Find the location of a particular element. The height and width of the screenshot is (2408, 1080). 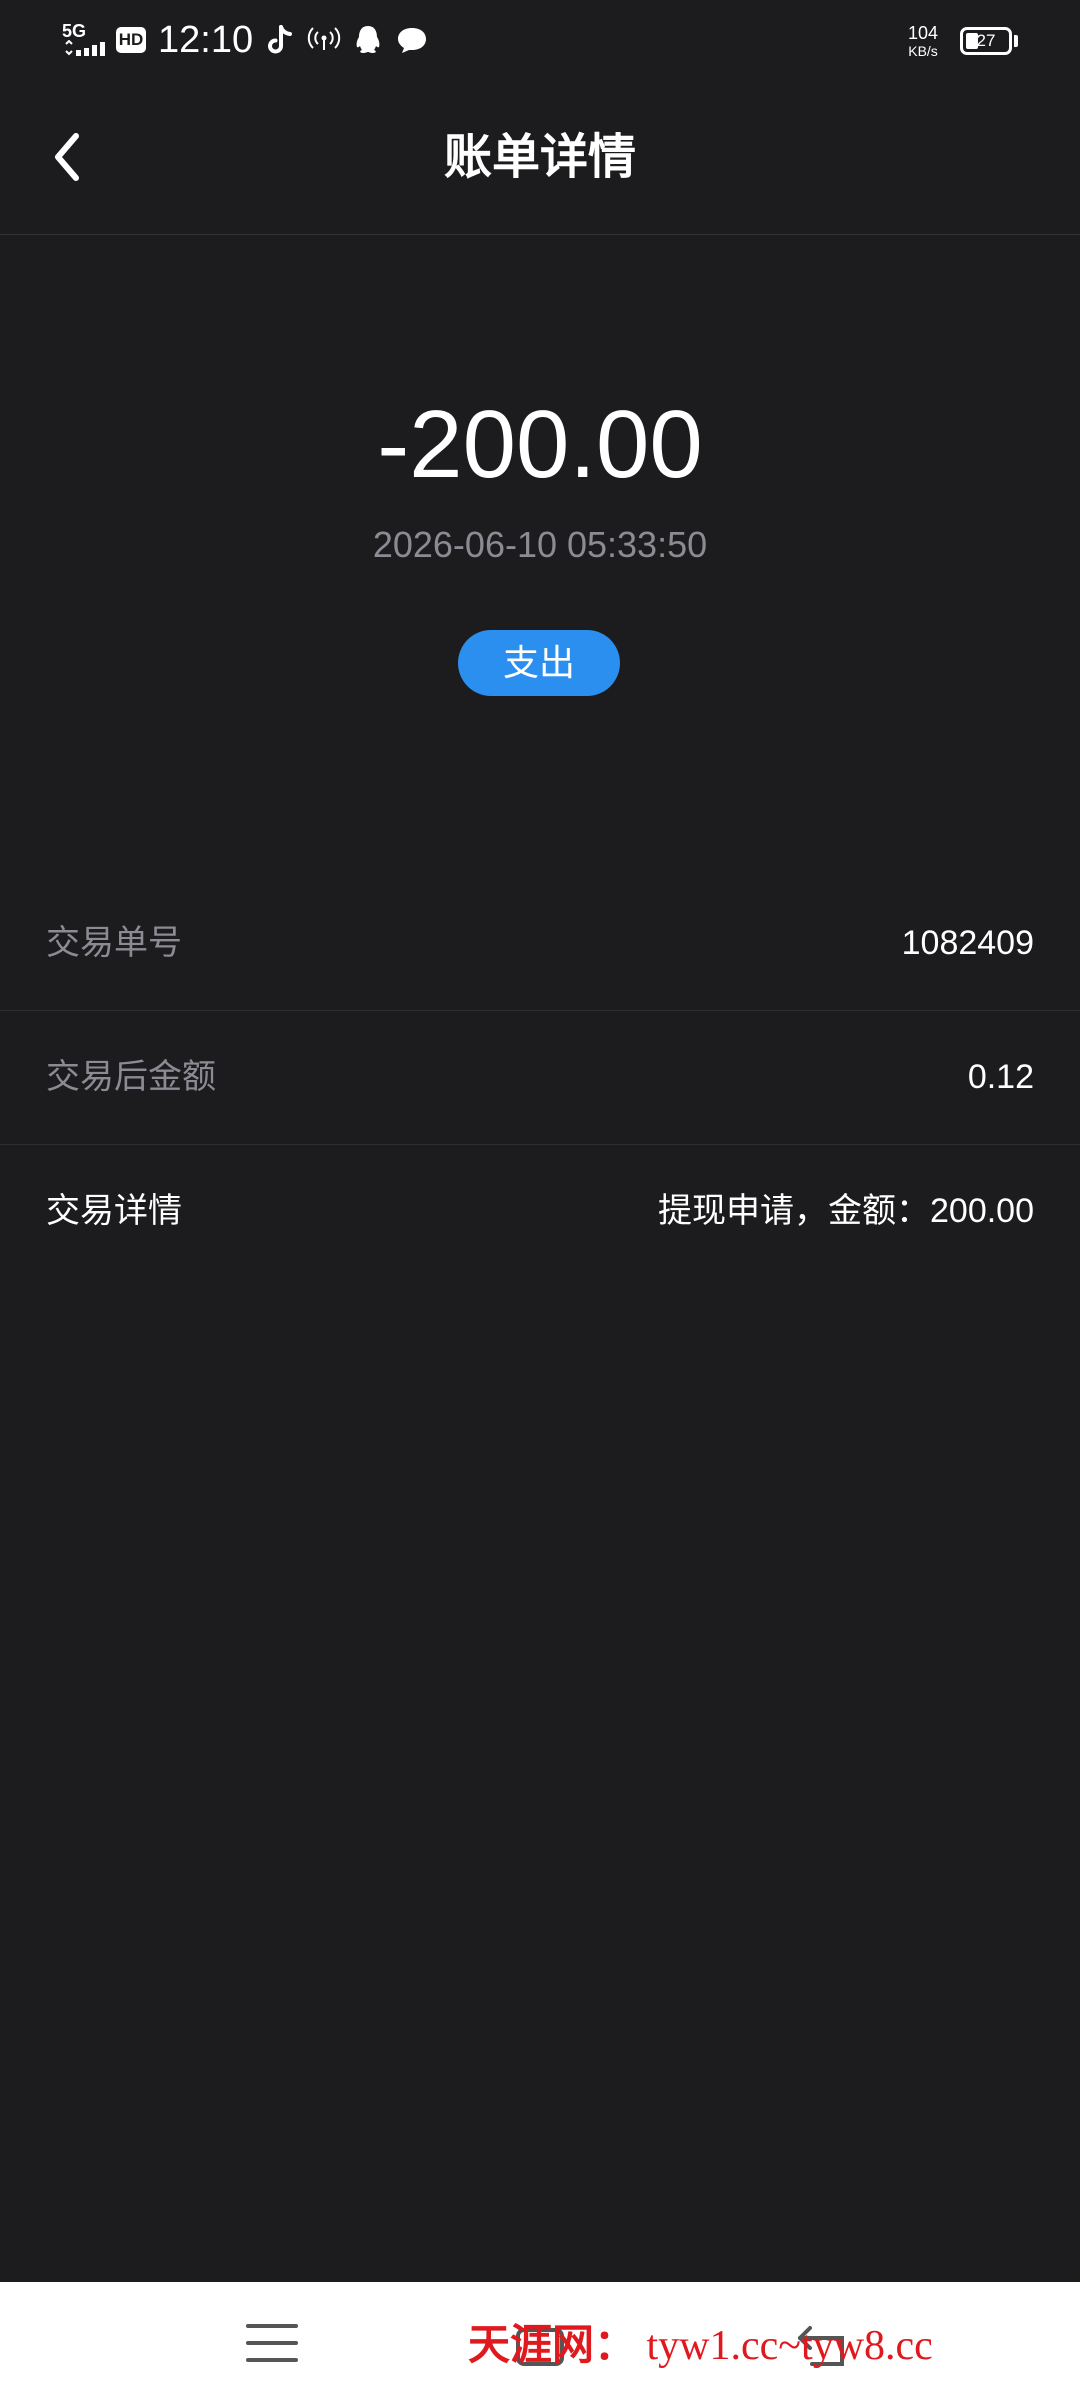

clock: 12:10 is located at coordinates (206, 40).